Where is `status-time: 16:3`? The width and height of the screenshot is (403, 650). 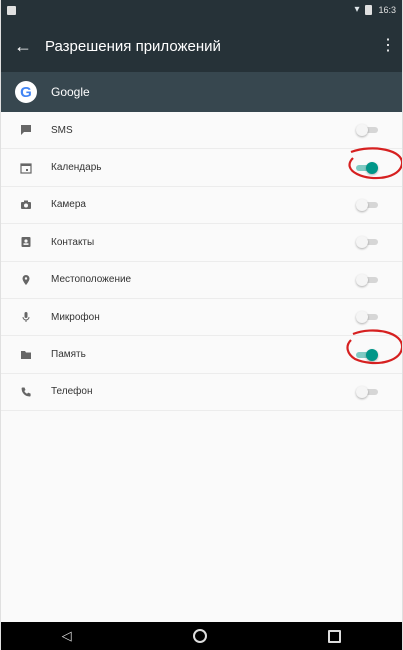
status-time: 16:3 is located at coordinates (387, 10).